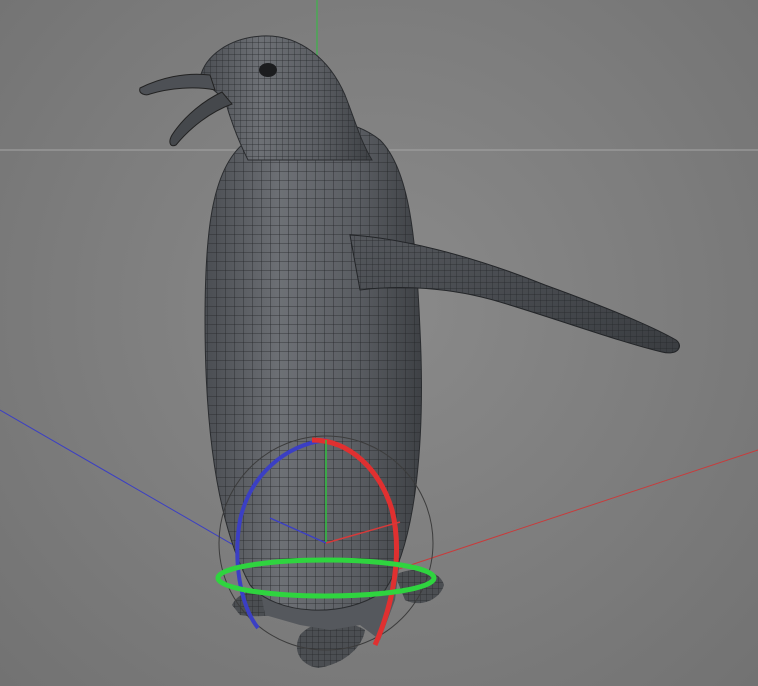  Describe the element at coordinates (268, 70) in the screenshot. I see `penguin-eye` at that location.